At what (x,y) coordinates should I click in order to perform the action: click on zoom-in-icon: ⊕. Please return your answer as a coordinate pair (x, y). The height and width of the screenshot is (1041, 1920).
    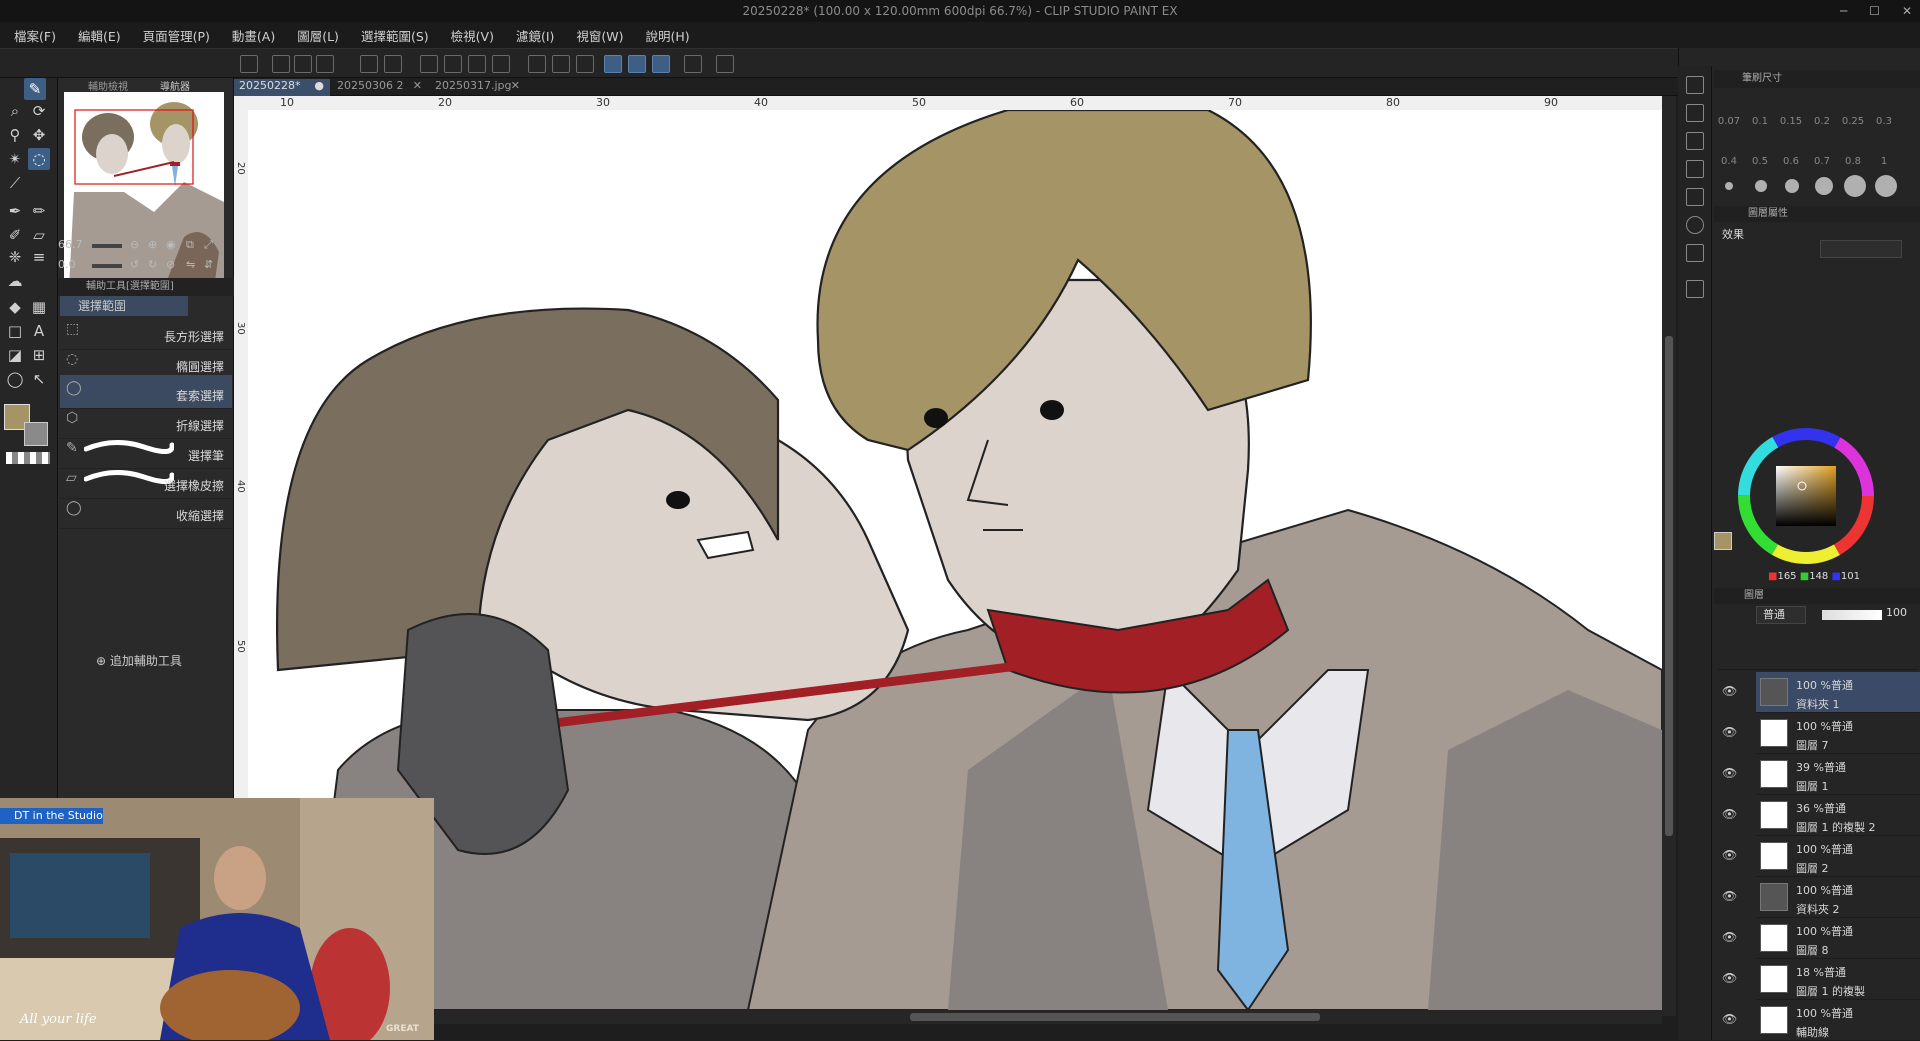
    Looking at the image, I should click on (152, 244).